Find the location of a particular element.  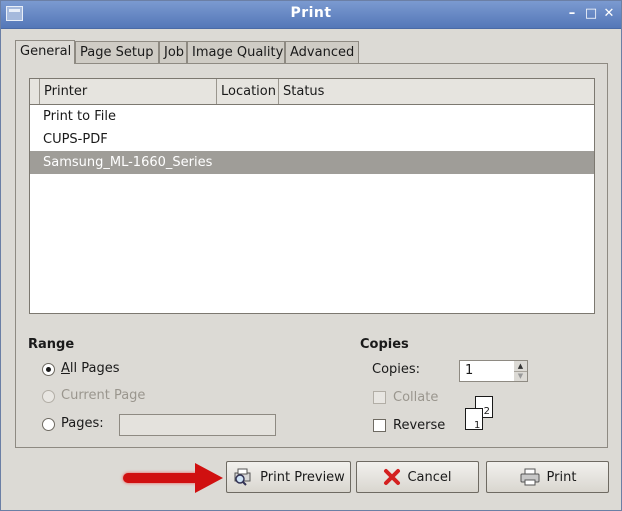

pages-radio is located at coordinates (48, 424).